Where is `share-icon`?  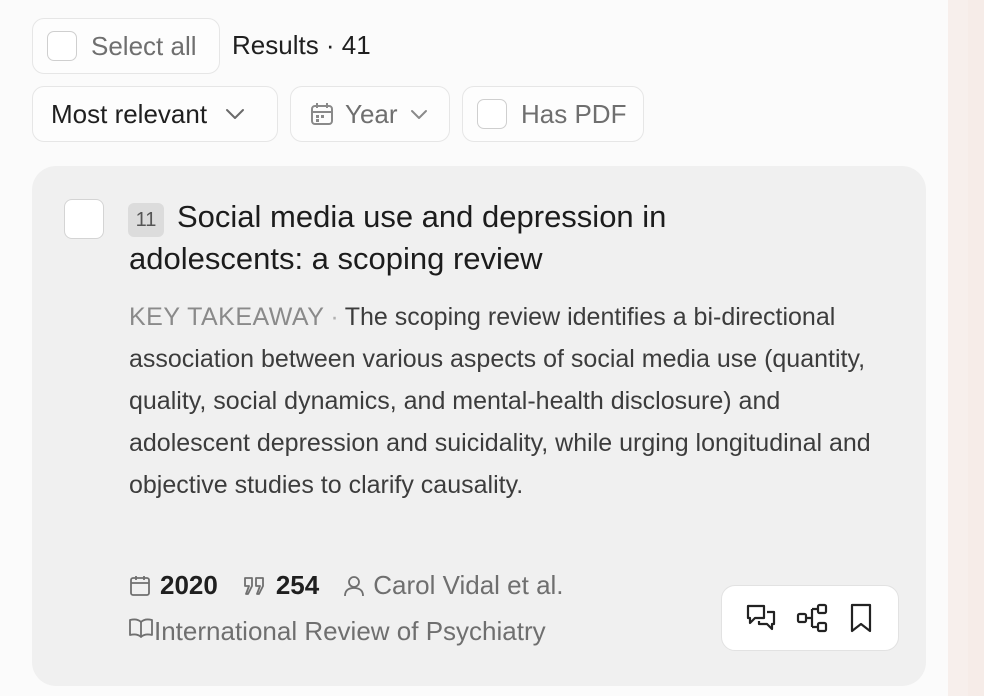
share-icon is located at coordinates (812, 618).